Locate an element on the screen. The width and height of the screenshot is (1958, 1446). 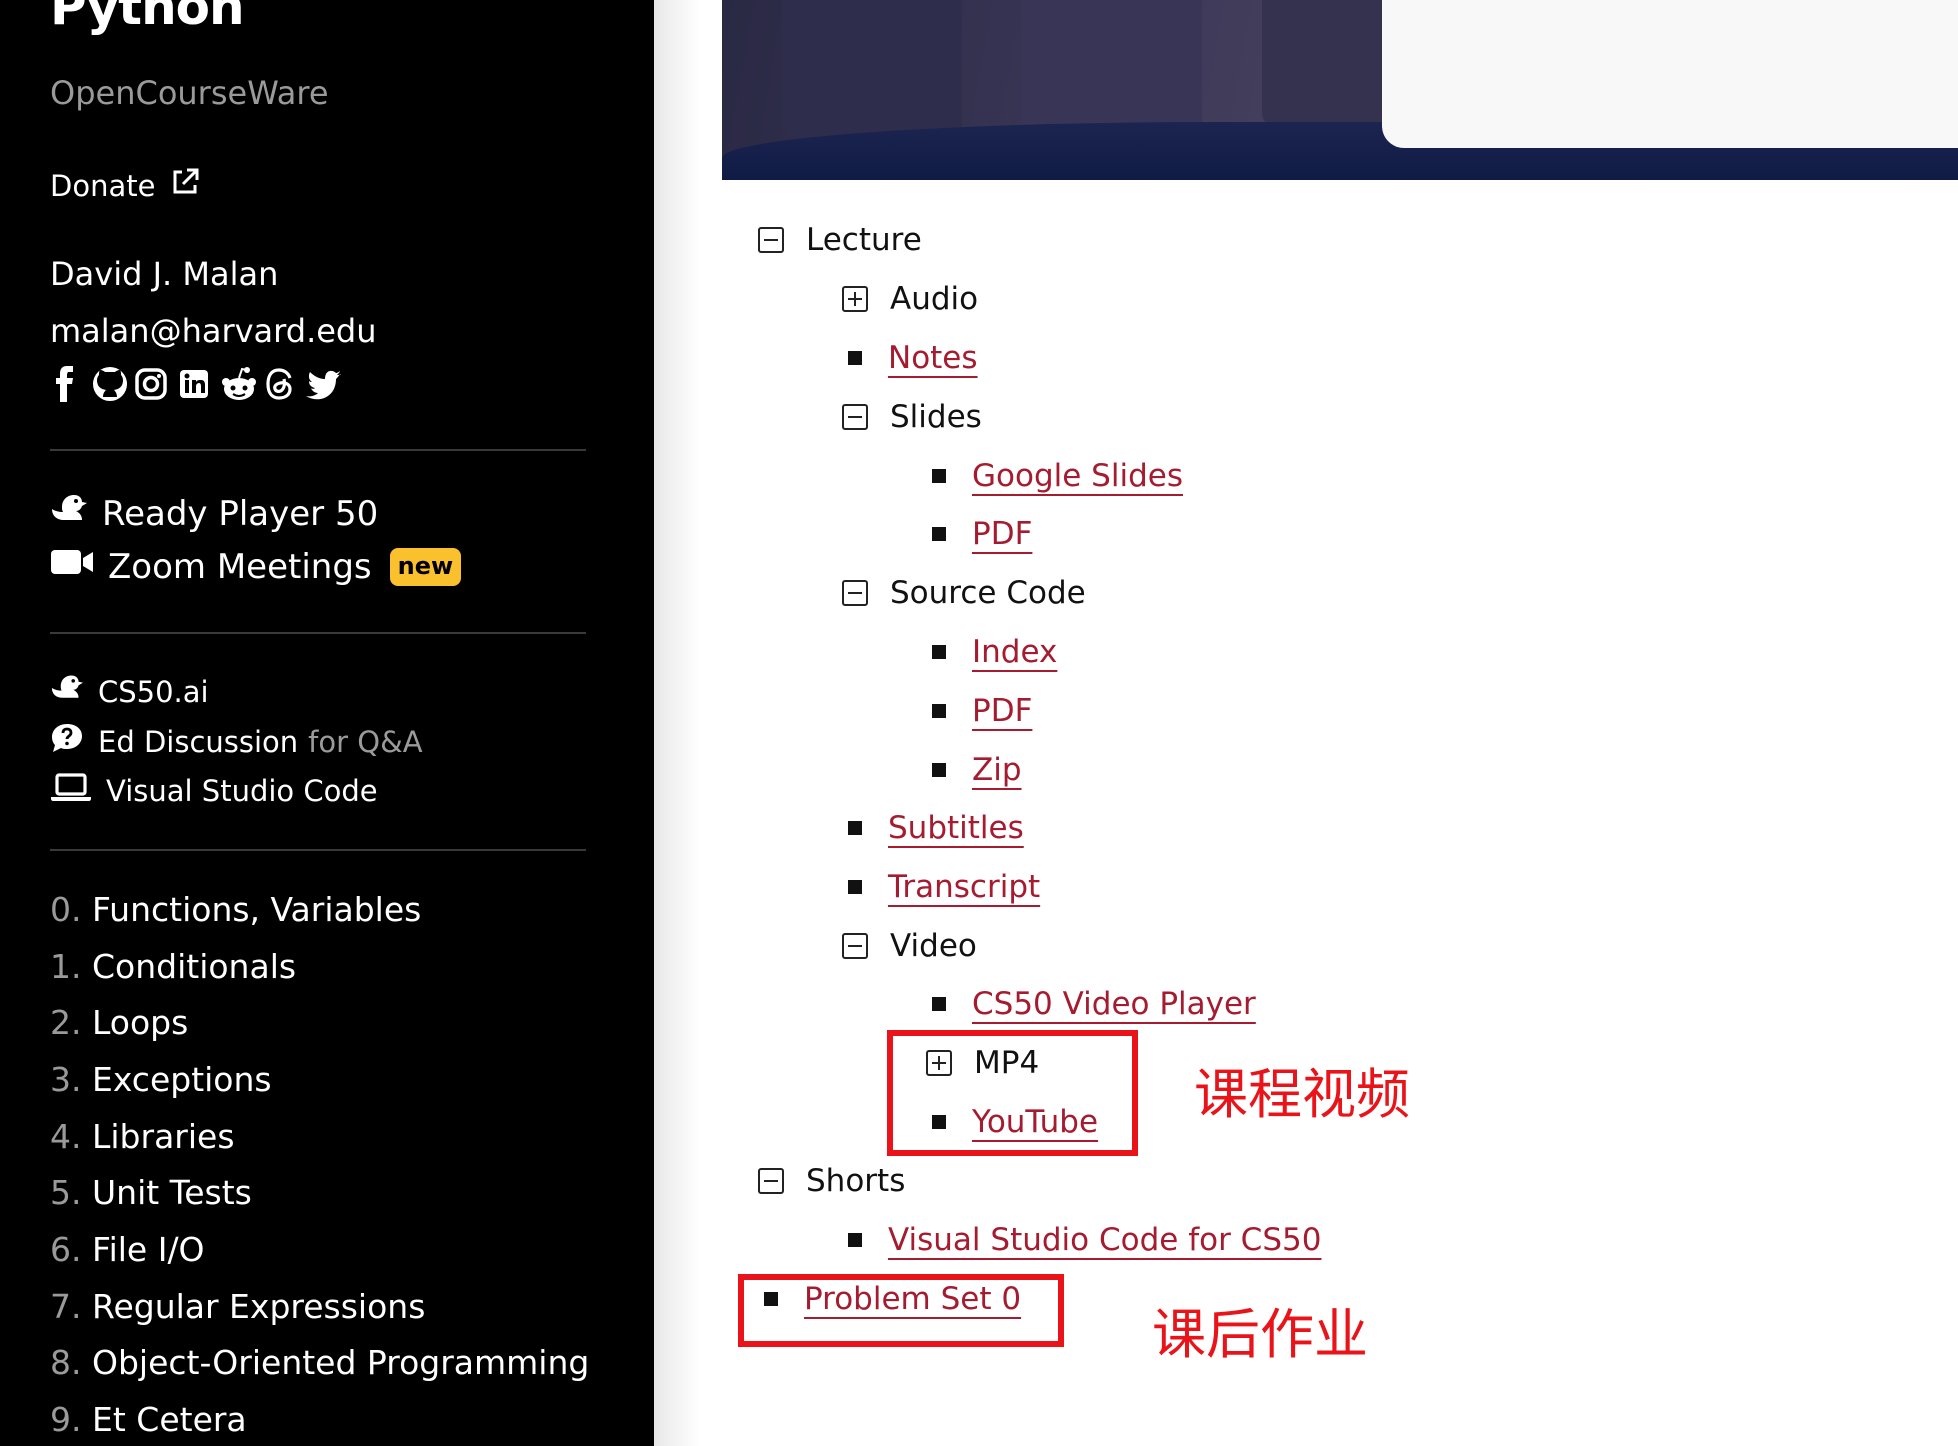
zoom-meetings-label: Zoom Meetings is located at coordinates (240, 566).